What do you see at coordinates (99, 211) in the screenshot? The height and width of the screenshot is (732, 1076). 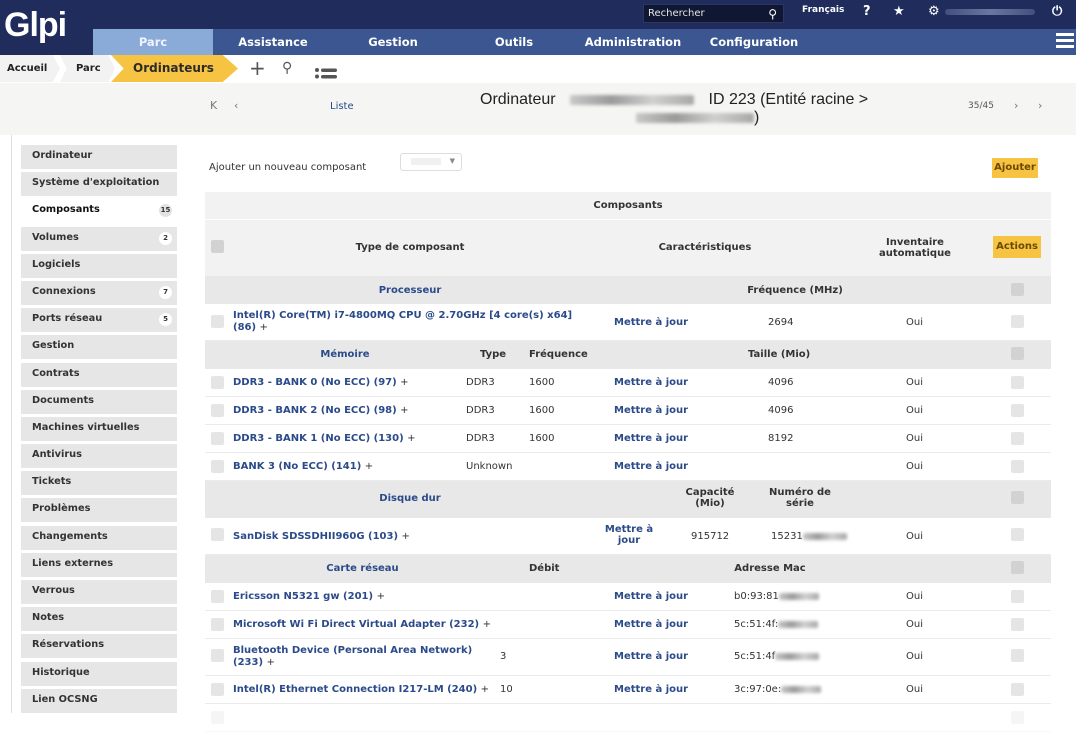 I see `tab-composants: Composants 15` at bounding box center [99, 211].